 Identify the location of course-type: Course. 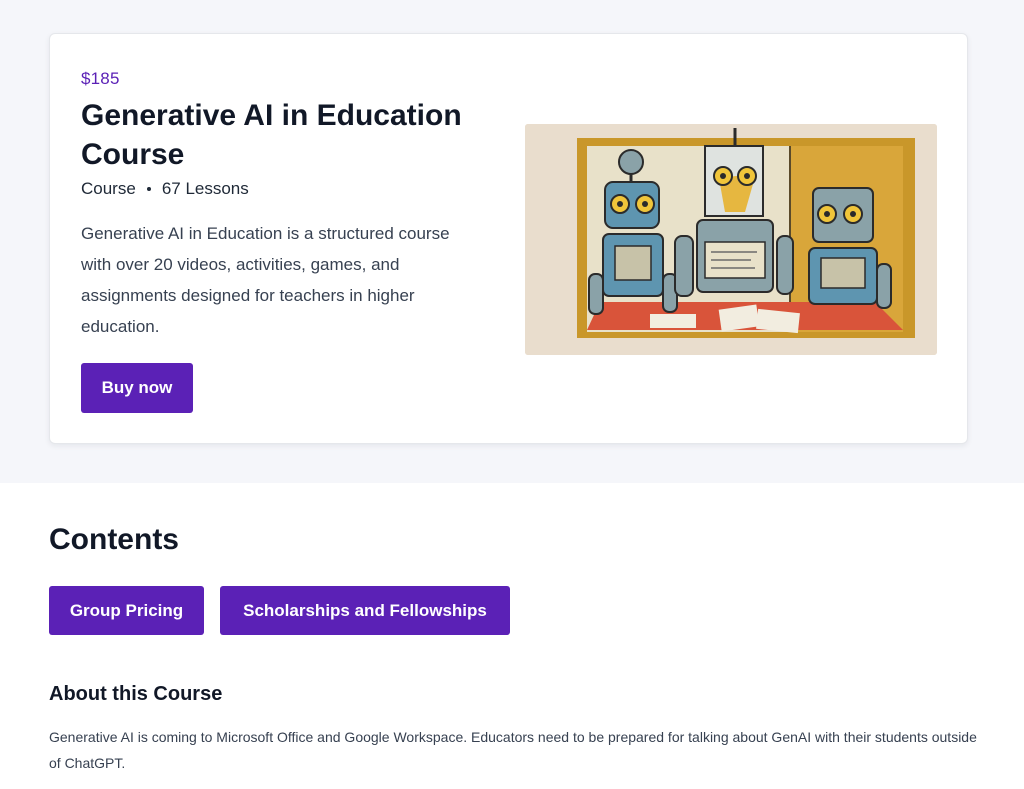
(108, 188).